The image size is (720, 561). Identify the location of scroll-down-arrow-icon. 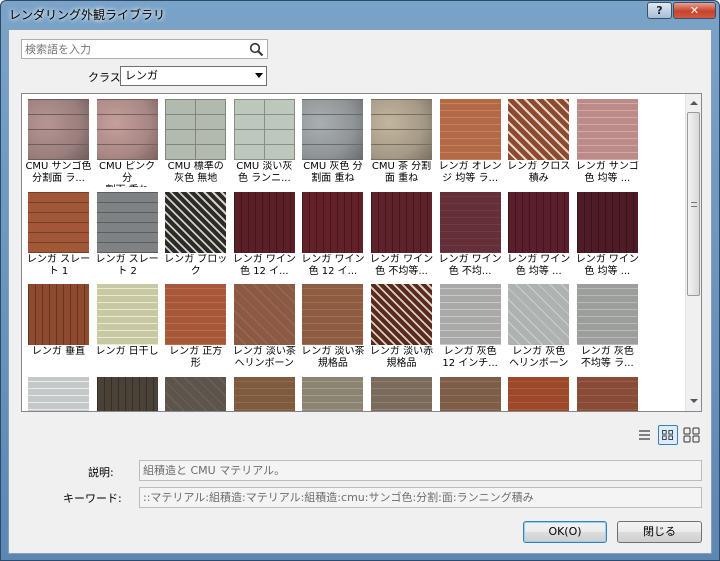
(694, 401).